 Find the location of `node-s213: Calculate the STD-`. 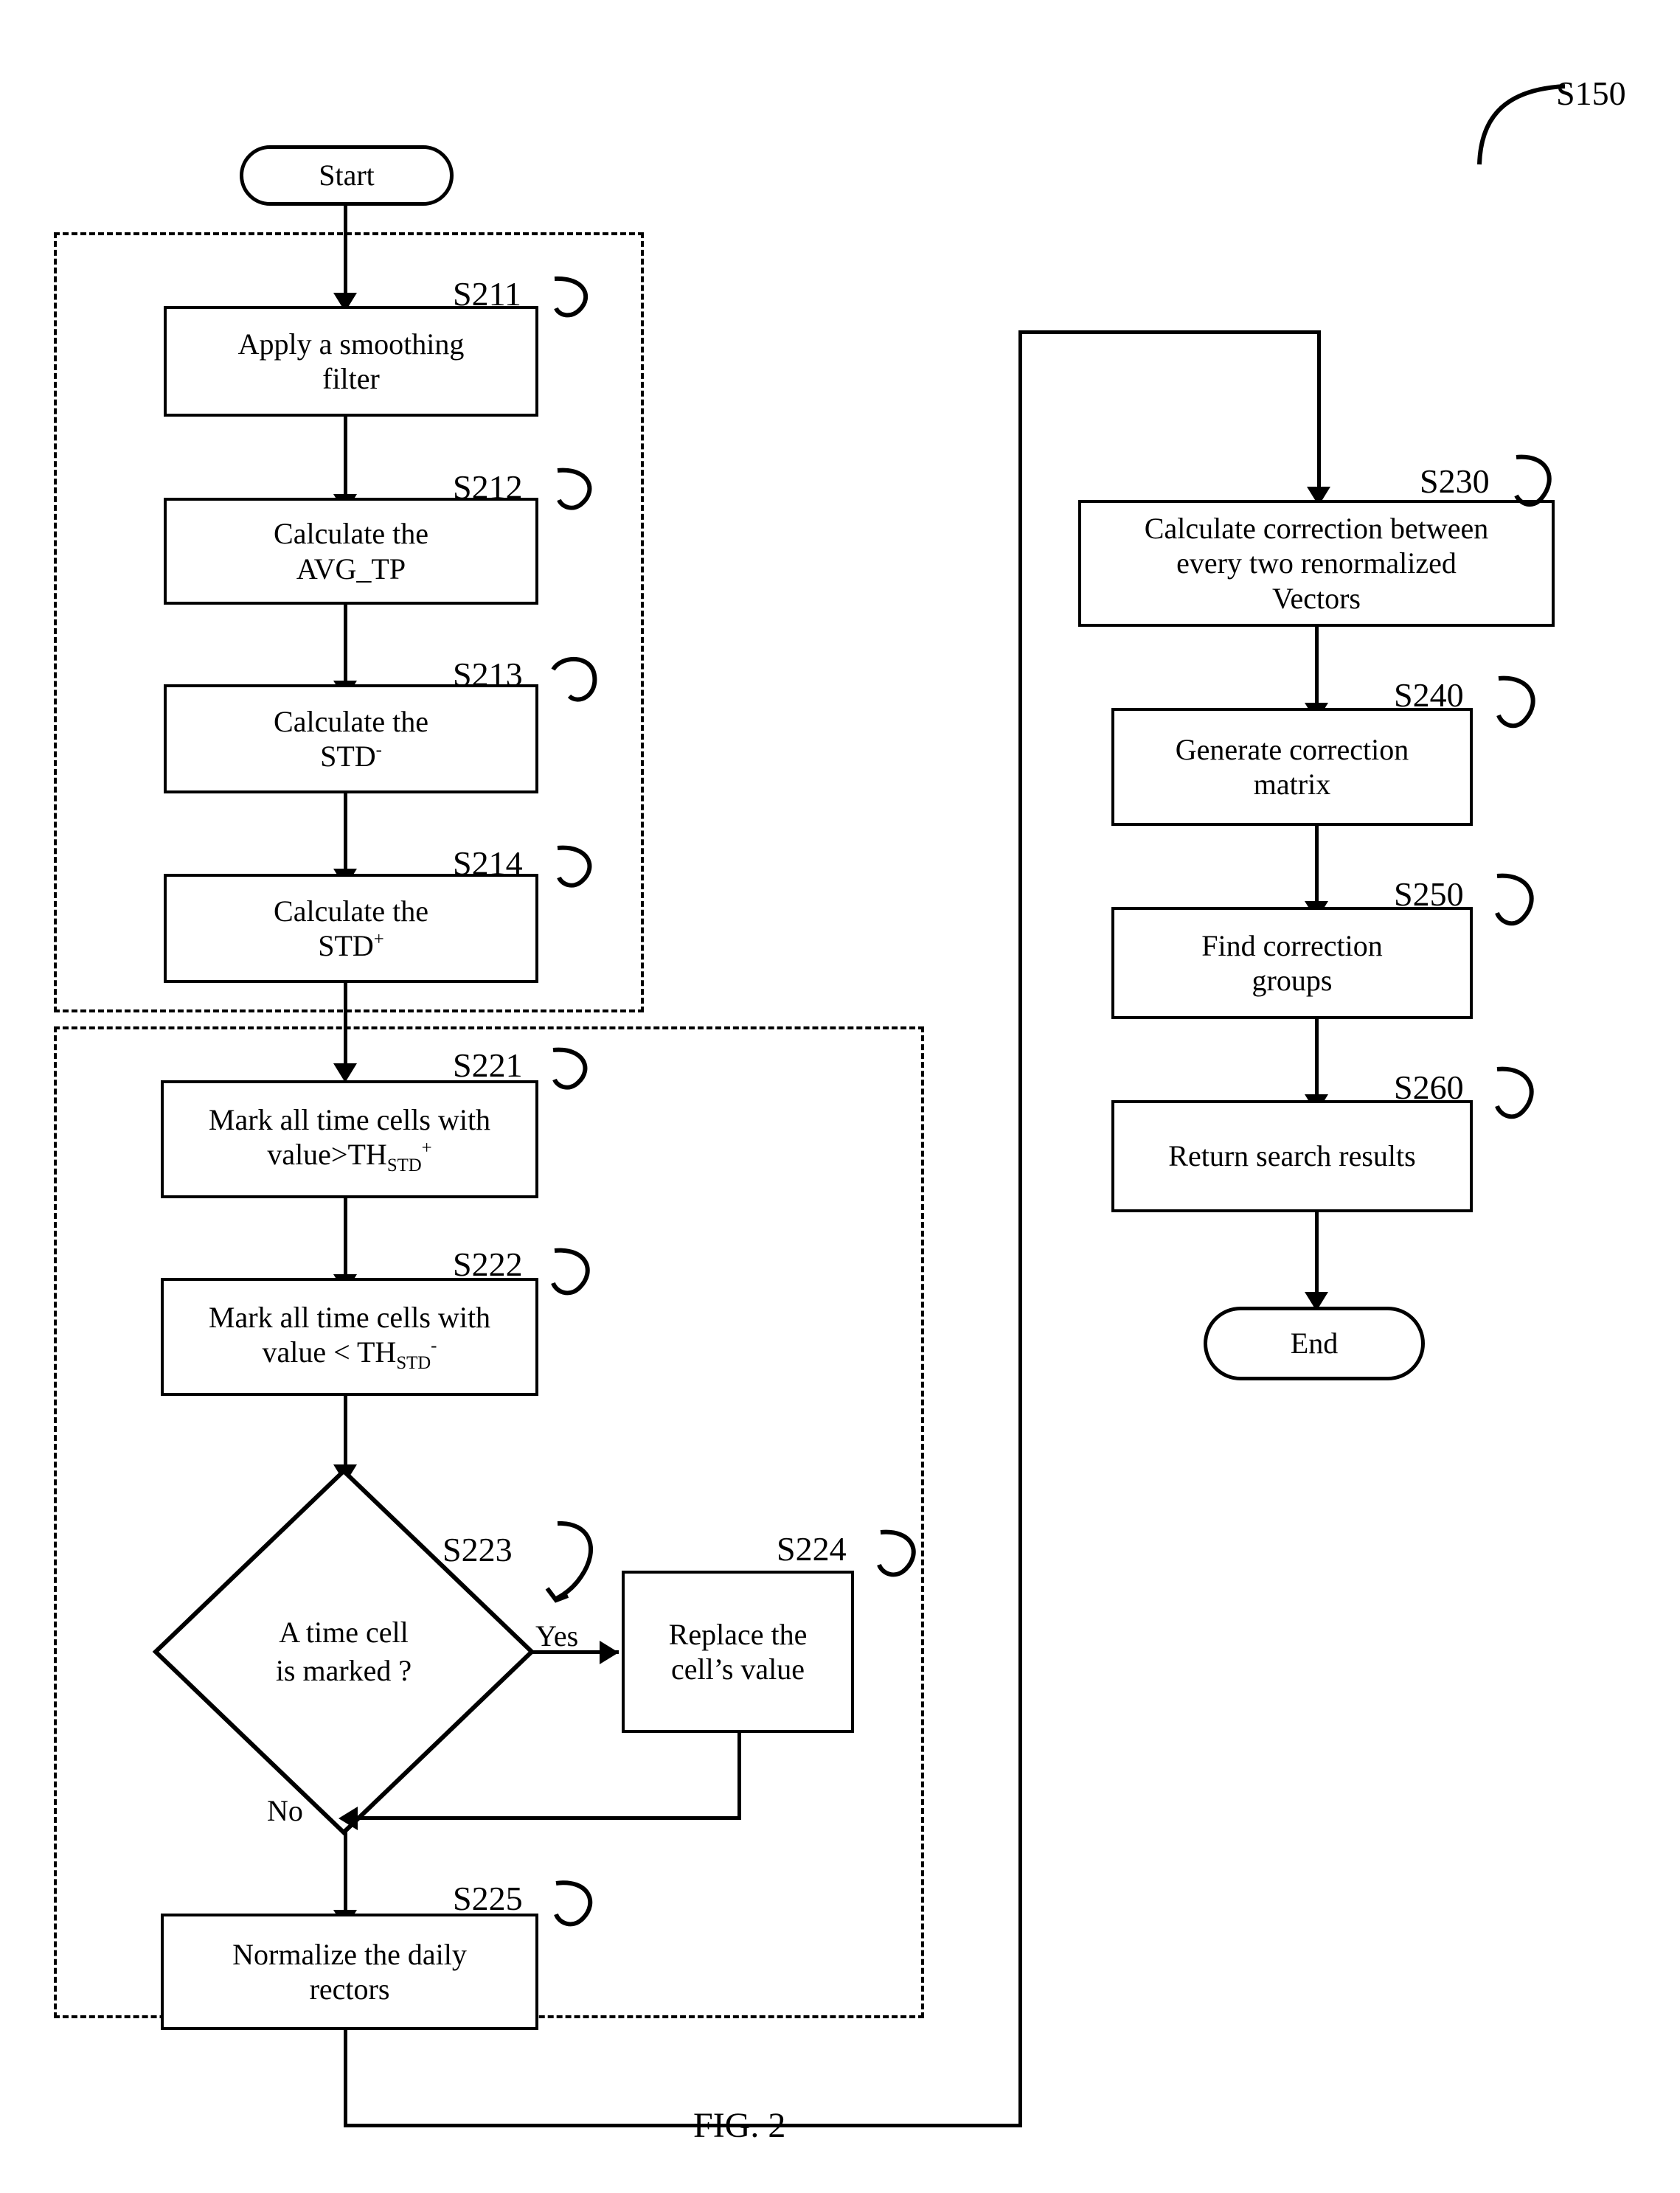

node-s213: Calculate the STD- is located at coordinates (351, 738).